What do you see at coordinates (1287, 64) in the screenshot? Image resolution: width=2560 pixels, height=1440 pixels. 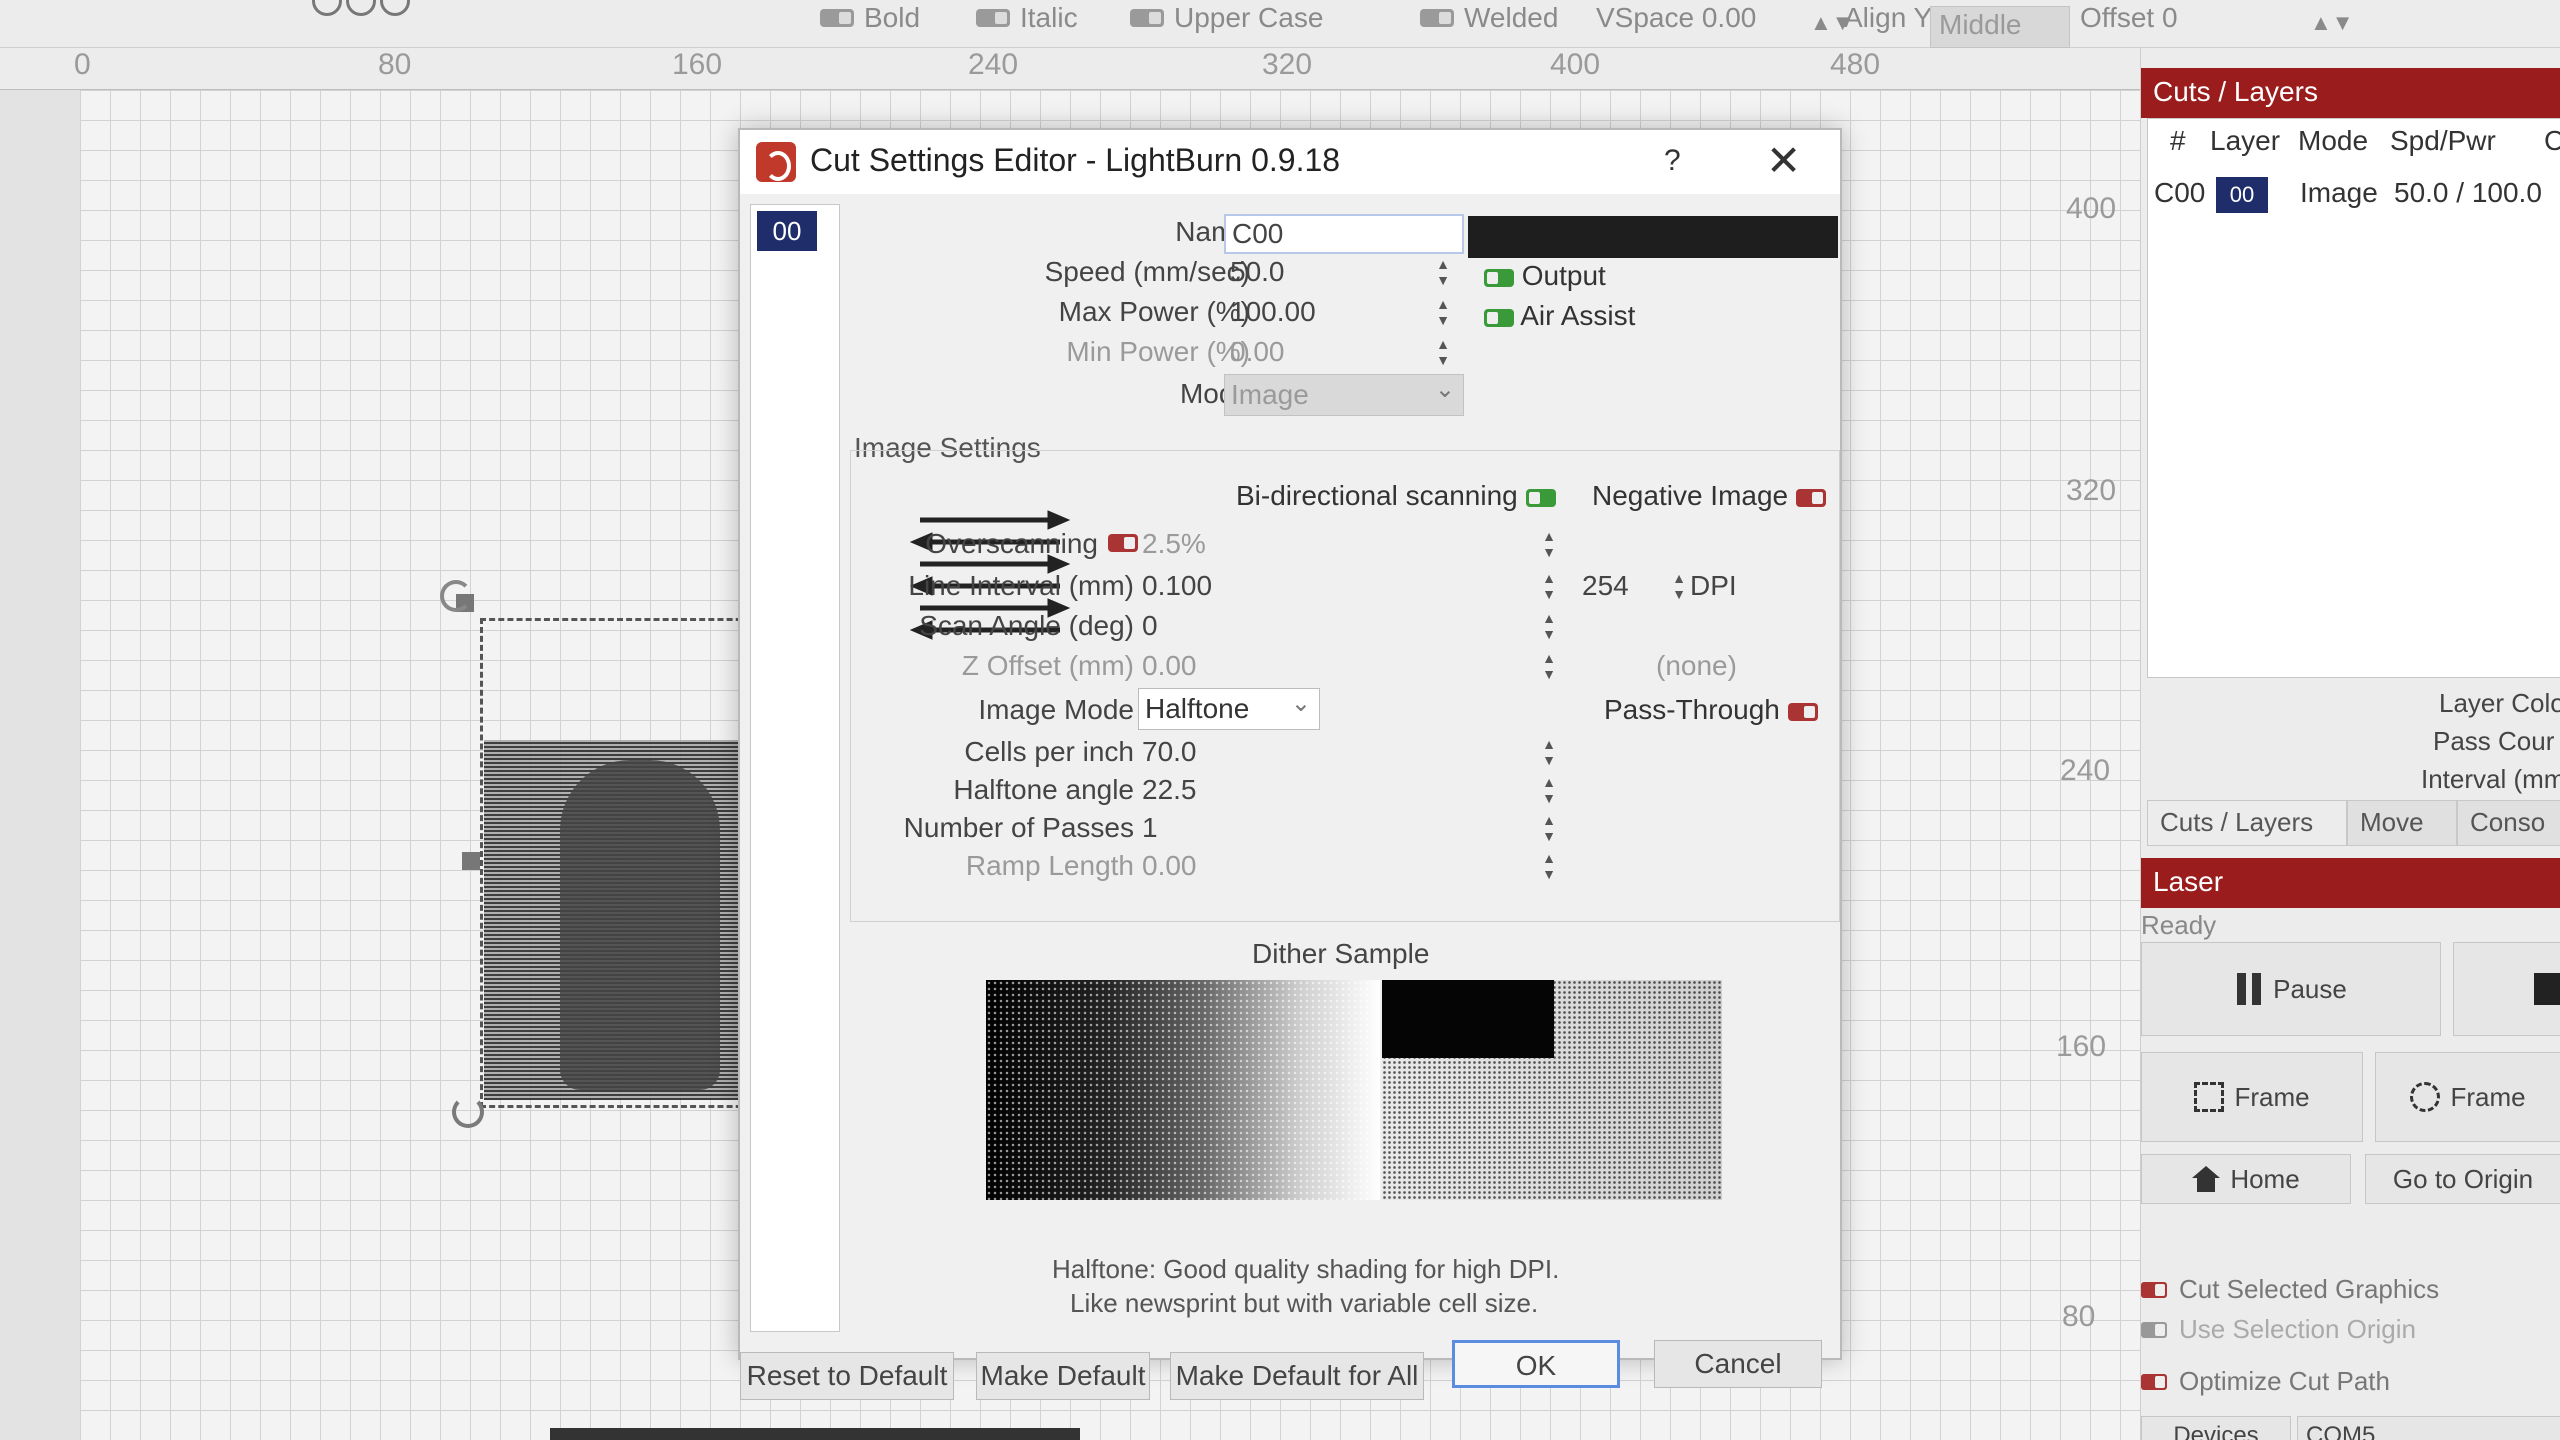 I see `ruler-label: 320` at bounding box center [1287, 64].